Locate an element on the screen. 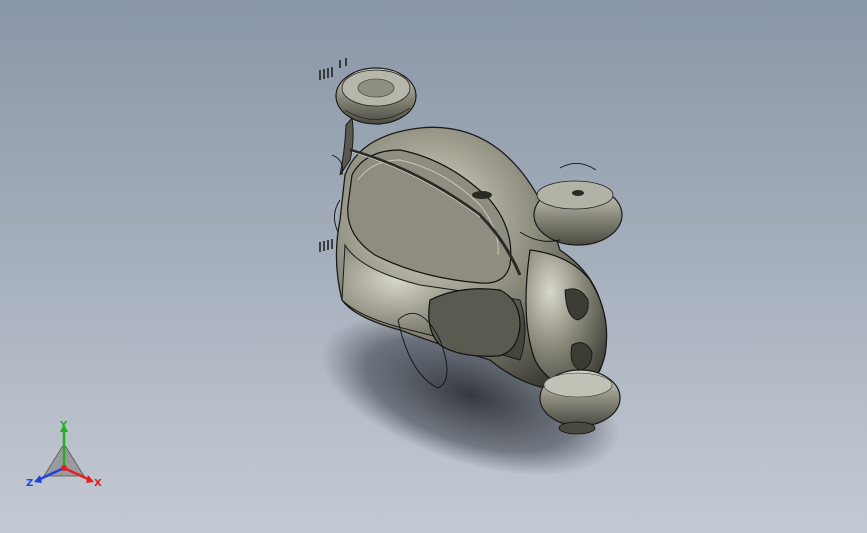 This screenshot has width=867, height=533. hatch-mark-top is located at coordinates (333, 69).